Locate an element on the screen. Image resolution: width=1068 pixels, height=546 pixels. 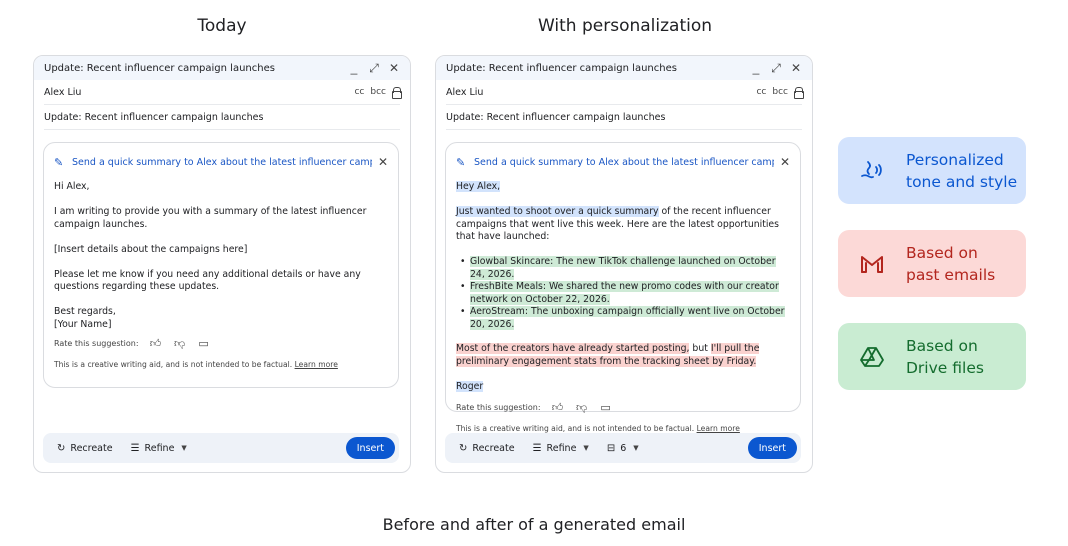
paragraph-text: but is located at coordinates (700, 348).